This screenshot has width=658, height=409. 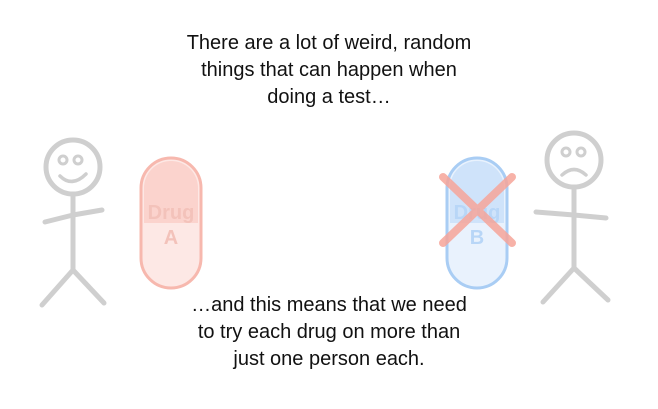 I want to click on caption-bottom-line: …and this means that we need, so click(x=329, y=305).